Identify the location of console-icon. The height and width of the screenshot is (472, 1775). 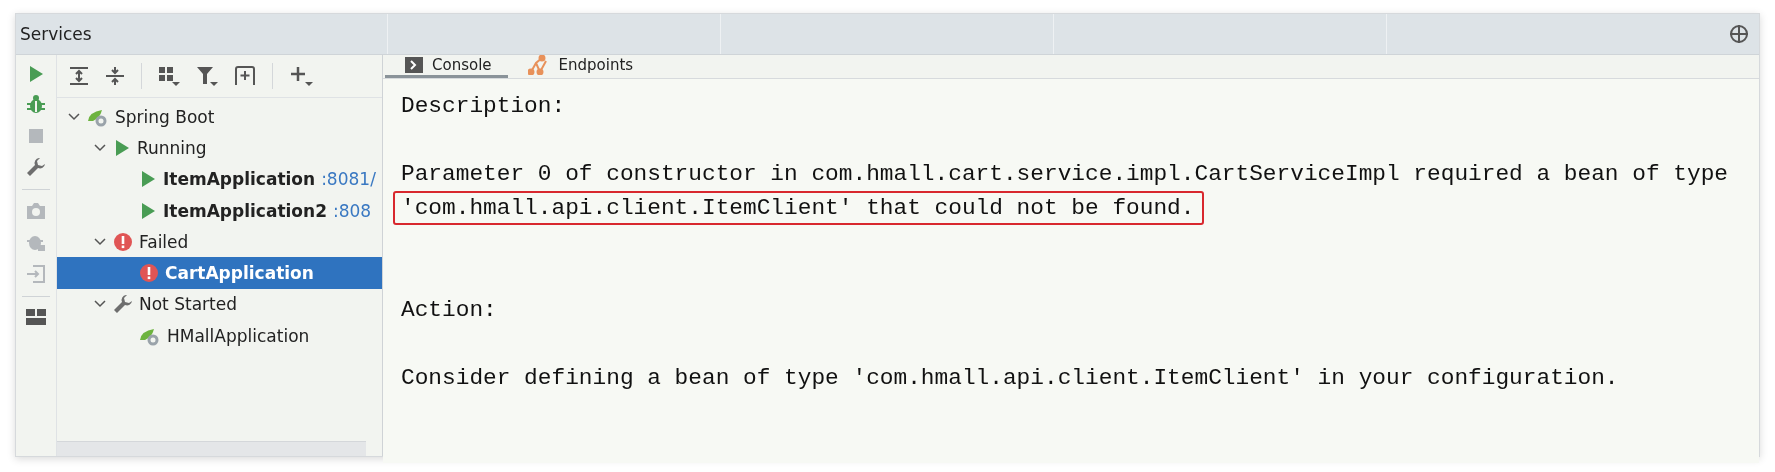
(414, 65).